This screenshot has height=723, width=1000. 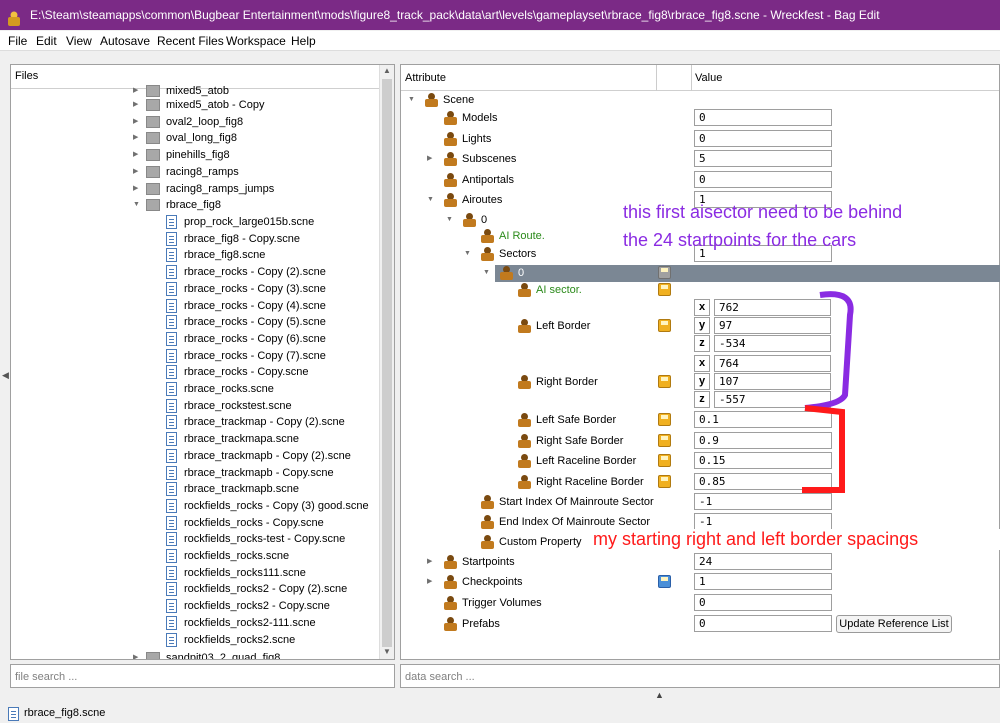 I want to click on menu-file: File, so click(x=17, y=41).